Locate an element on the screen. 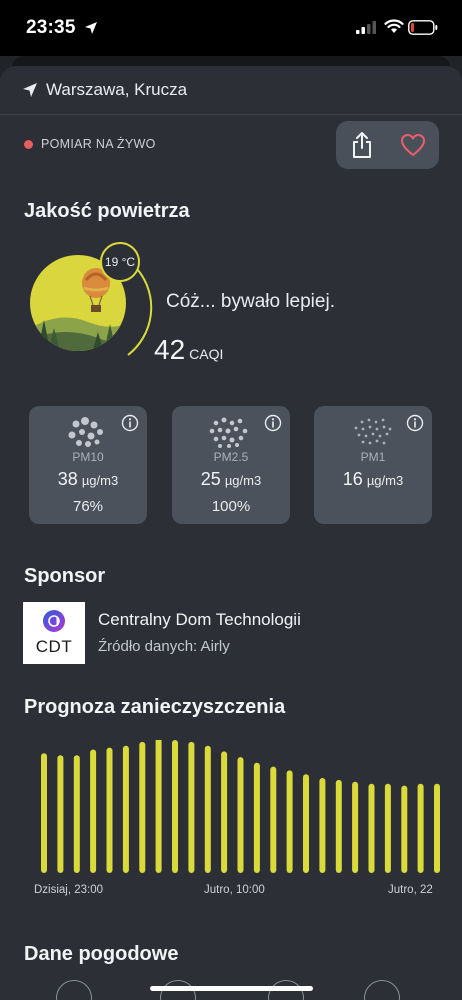 The height and width of the screenshot is (1000, 462). pm-value: 16 is located at coordinates (352, 479).